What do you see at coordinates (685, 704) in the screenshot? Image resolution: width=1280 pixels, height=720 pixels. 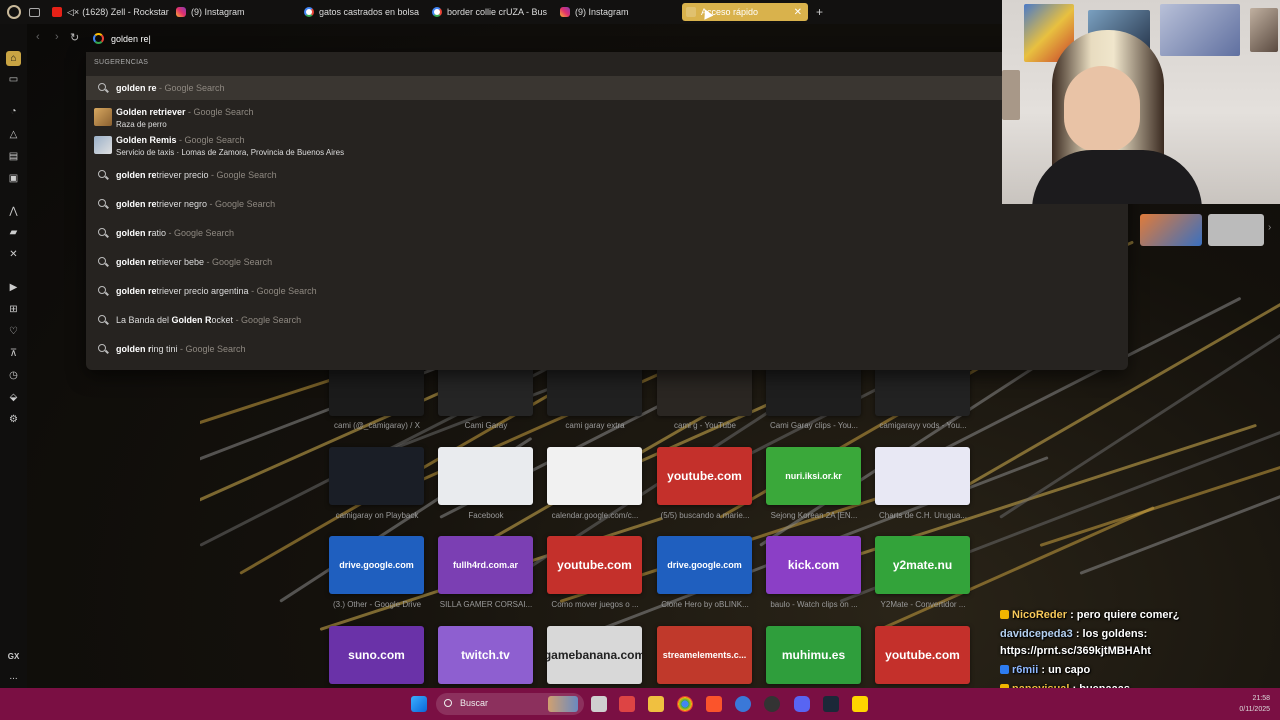 I see `chrome-icon` at bounding box center [685, 704].